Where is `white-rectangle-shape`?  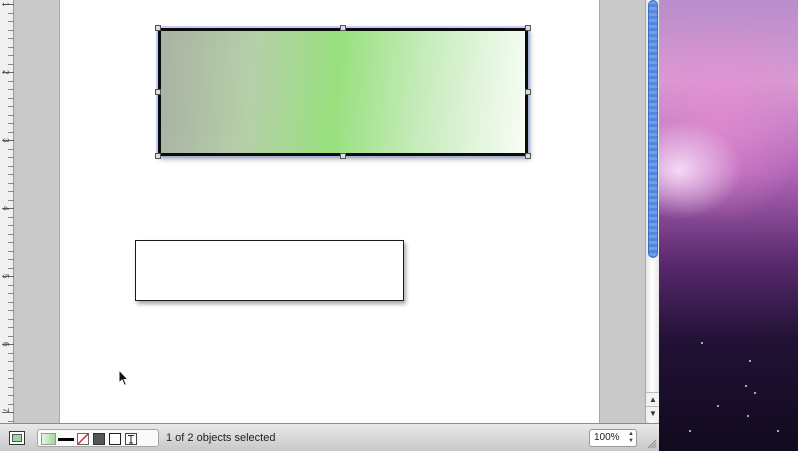
white-rectangle-shape is located at coordinates (269, 270).